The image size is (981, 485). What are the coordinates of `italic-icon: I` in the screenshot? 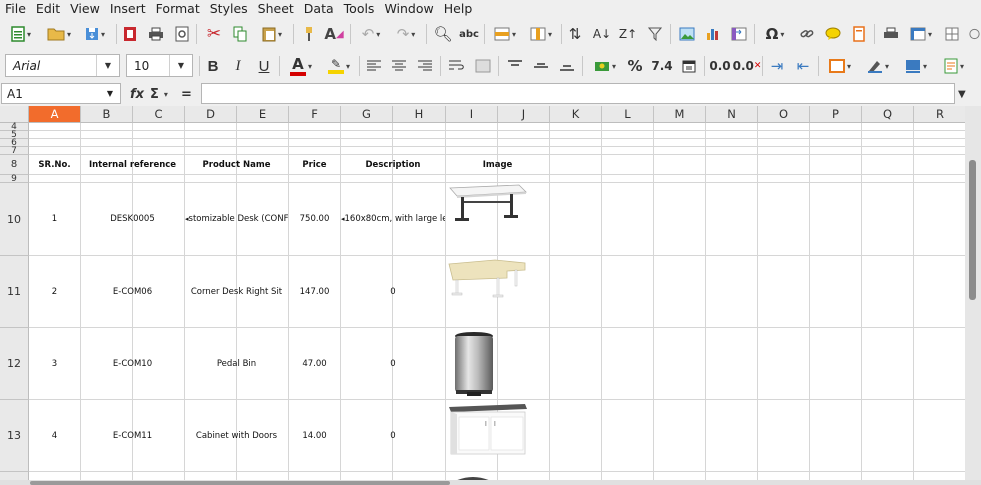 It's located at (238, 66).